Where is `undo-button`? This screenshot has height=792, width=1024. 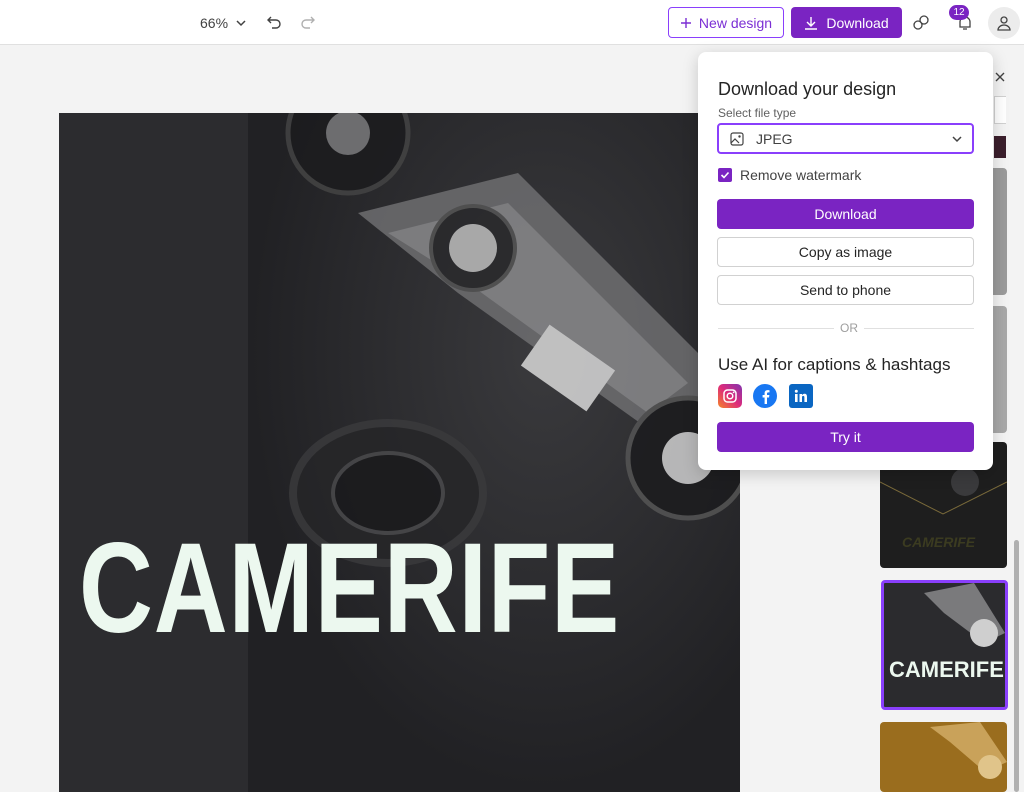
undo-button is located at coordinates (274, 22).